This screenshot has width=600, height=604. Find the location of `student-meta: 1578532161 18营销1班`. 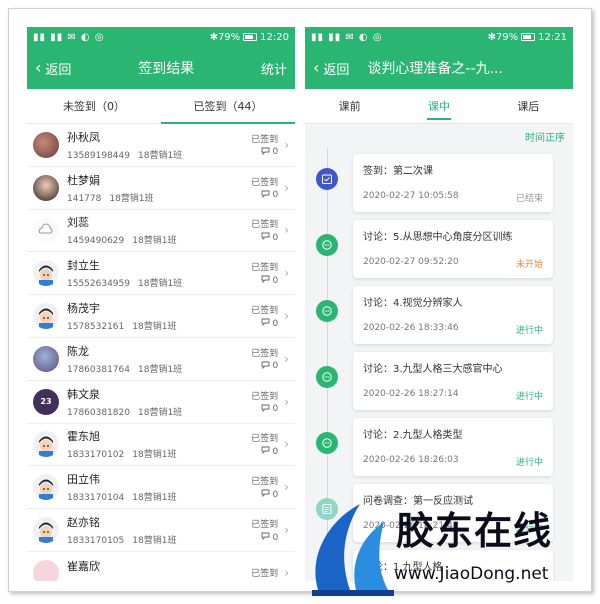

student-meta: 1578532161 18营销1班 is located at coordinates (159, 325).